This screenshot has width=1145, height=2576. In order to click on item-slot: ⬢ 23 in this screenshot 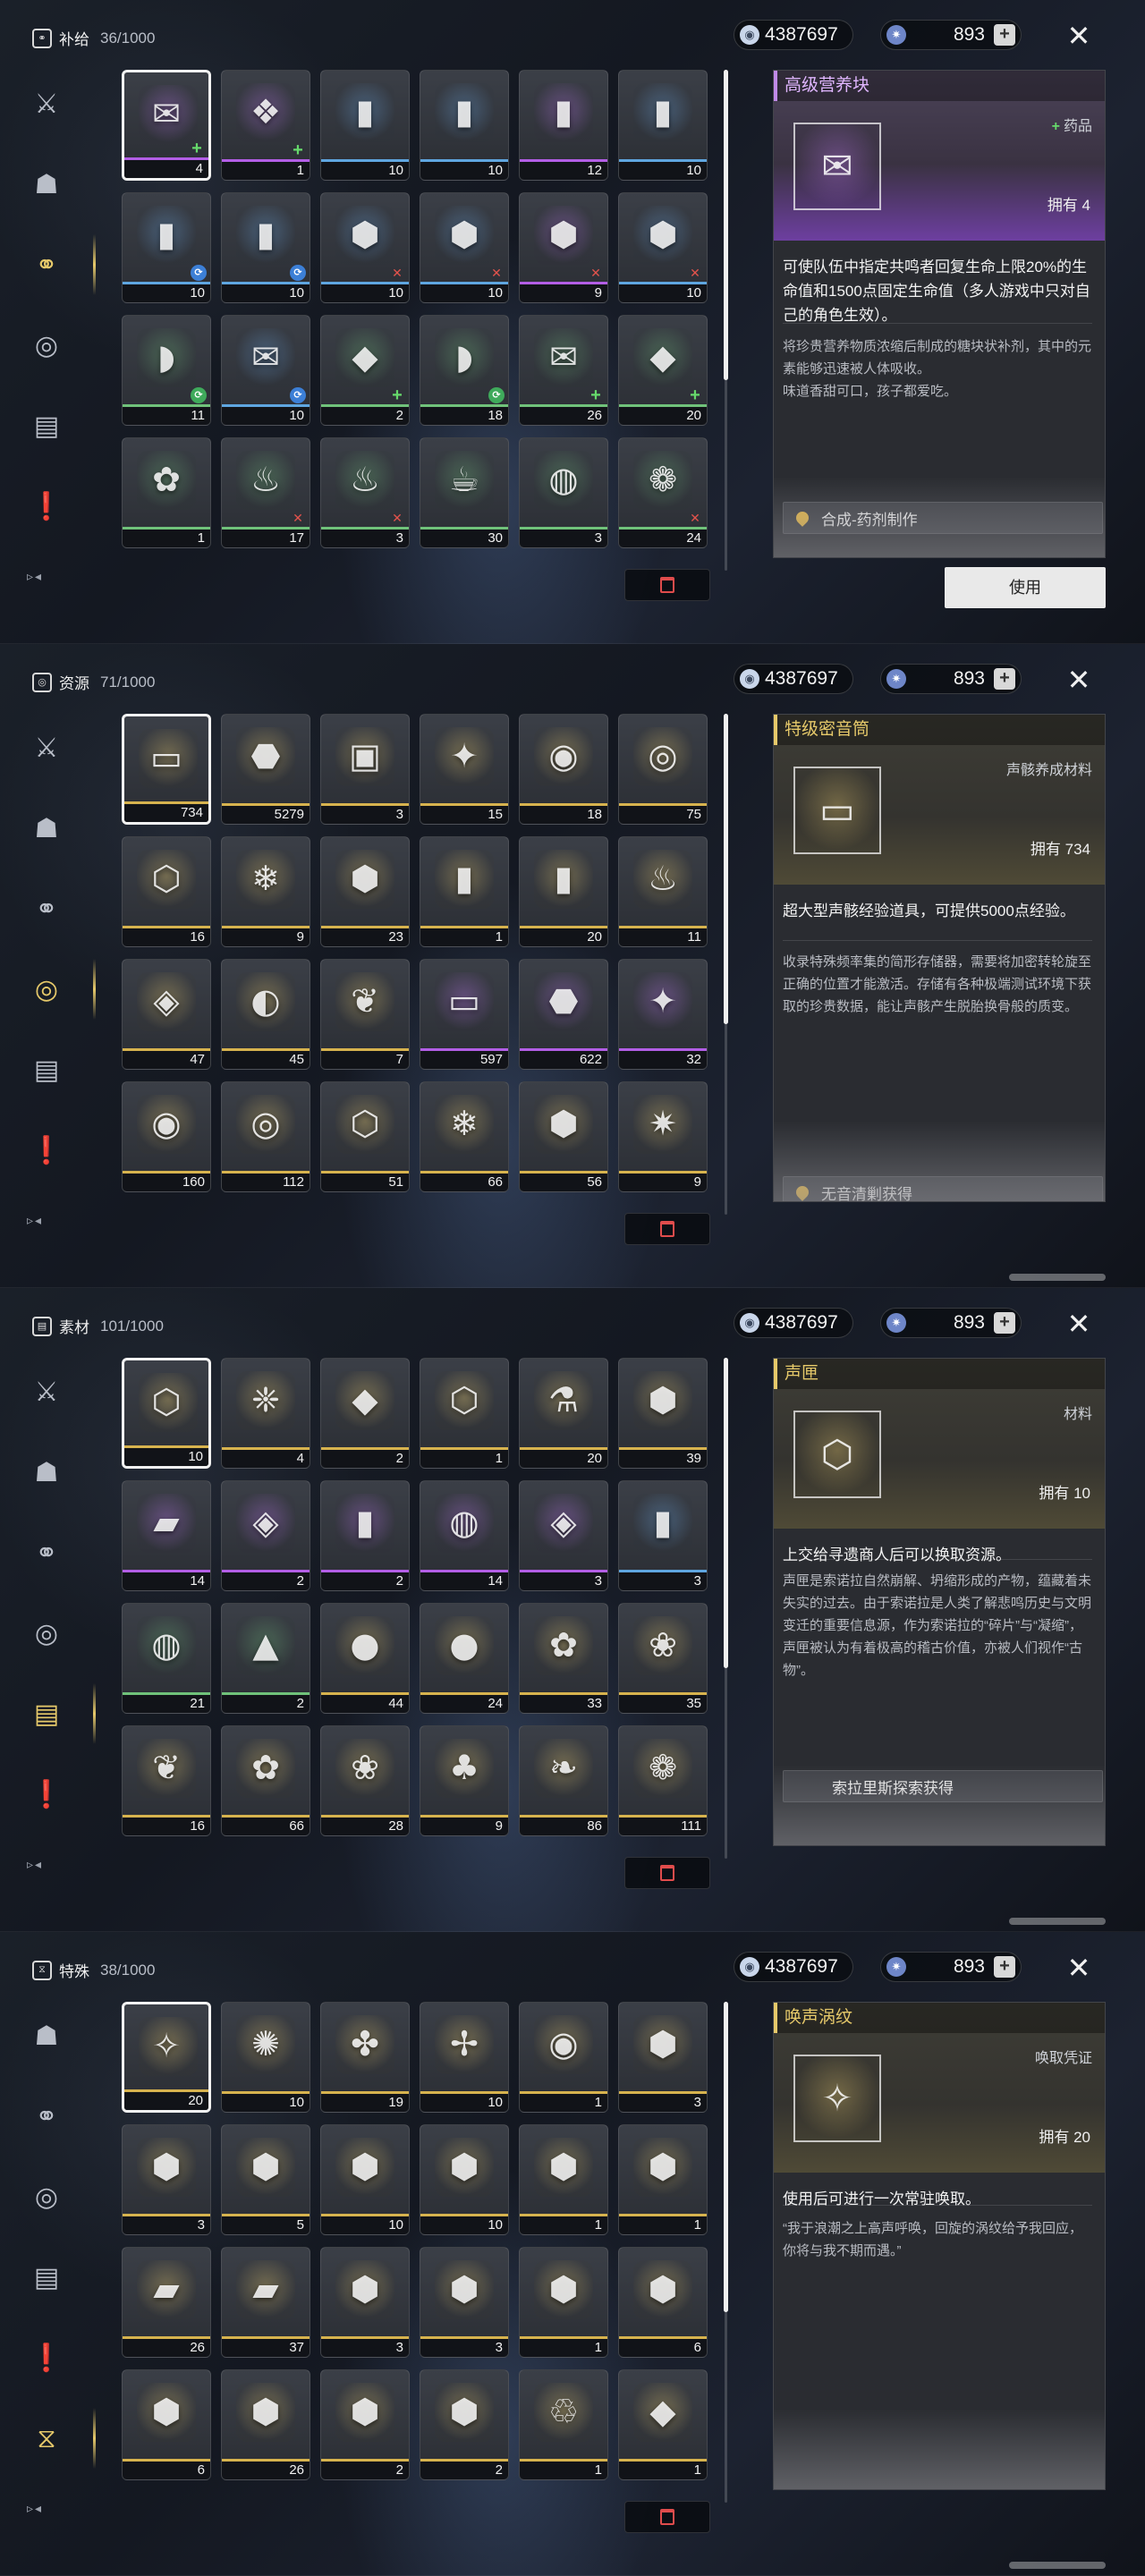, I will do `click(365, 891)`.